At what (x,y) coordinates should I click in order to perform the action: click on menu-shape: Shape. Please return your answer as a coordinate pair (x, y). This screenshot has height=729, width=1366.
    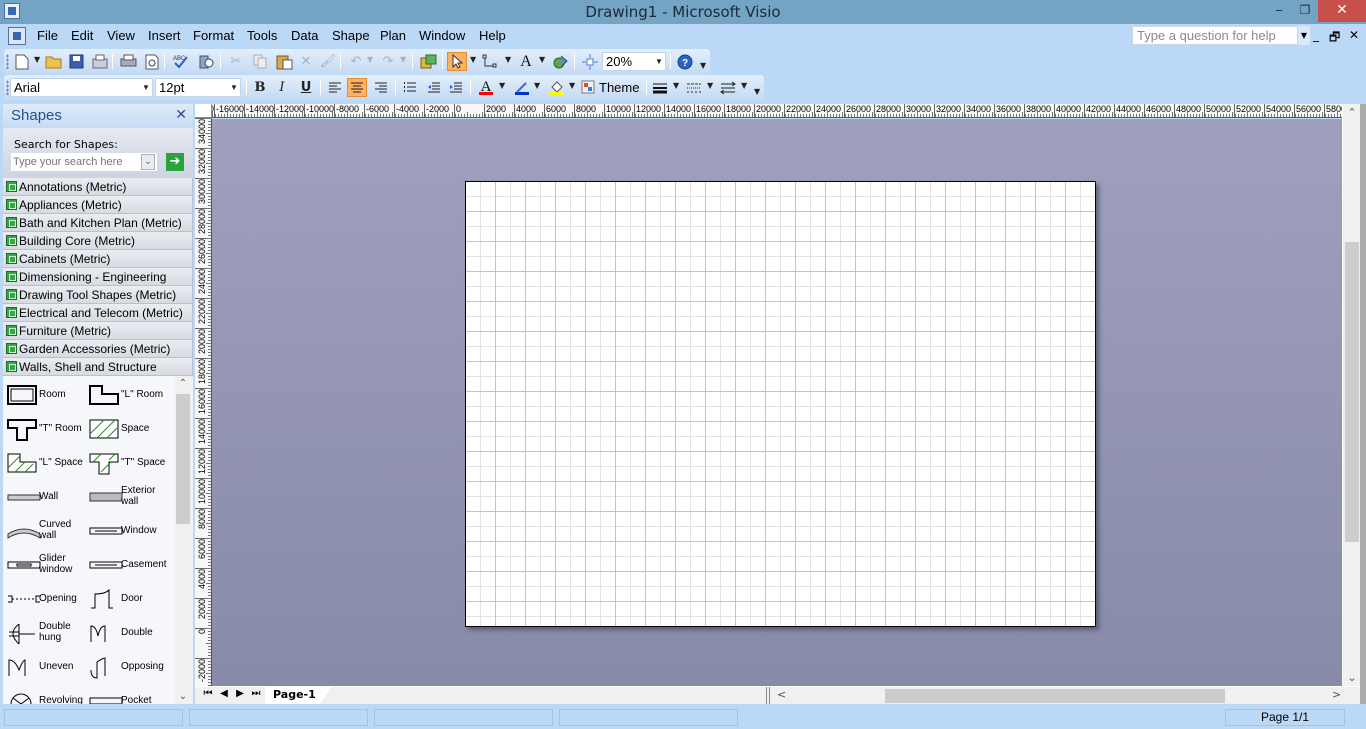
    Looking at the image, I should click on (351, 35).